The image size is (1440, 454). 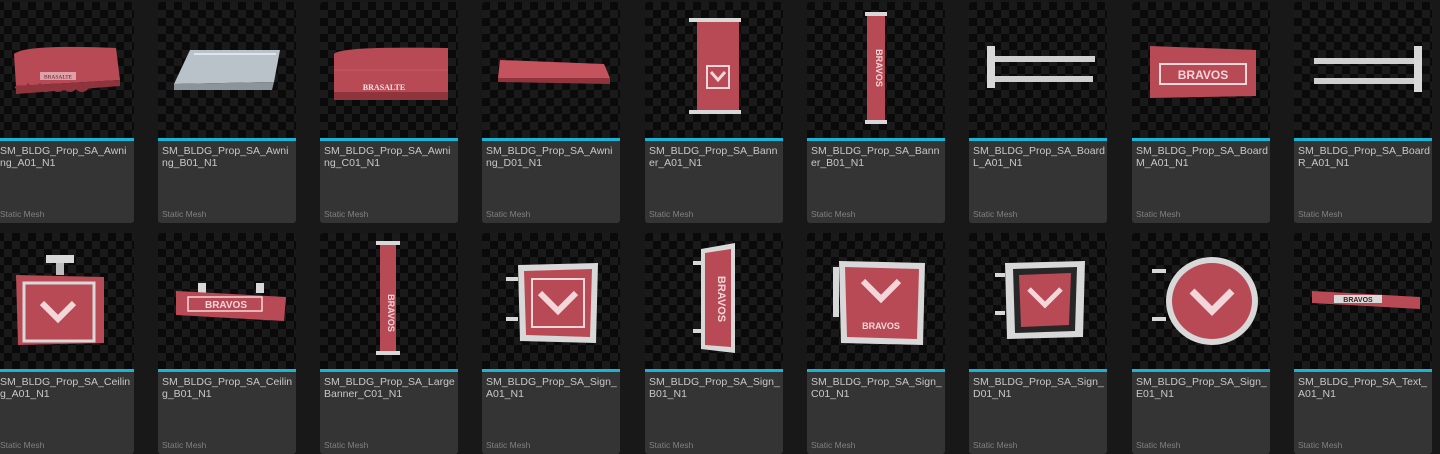 What do you see at coordinates (391, 73) in the screenshot?
I see `awning-brasalte-icon: BRASALTE` at bounding box center [391, 73].